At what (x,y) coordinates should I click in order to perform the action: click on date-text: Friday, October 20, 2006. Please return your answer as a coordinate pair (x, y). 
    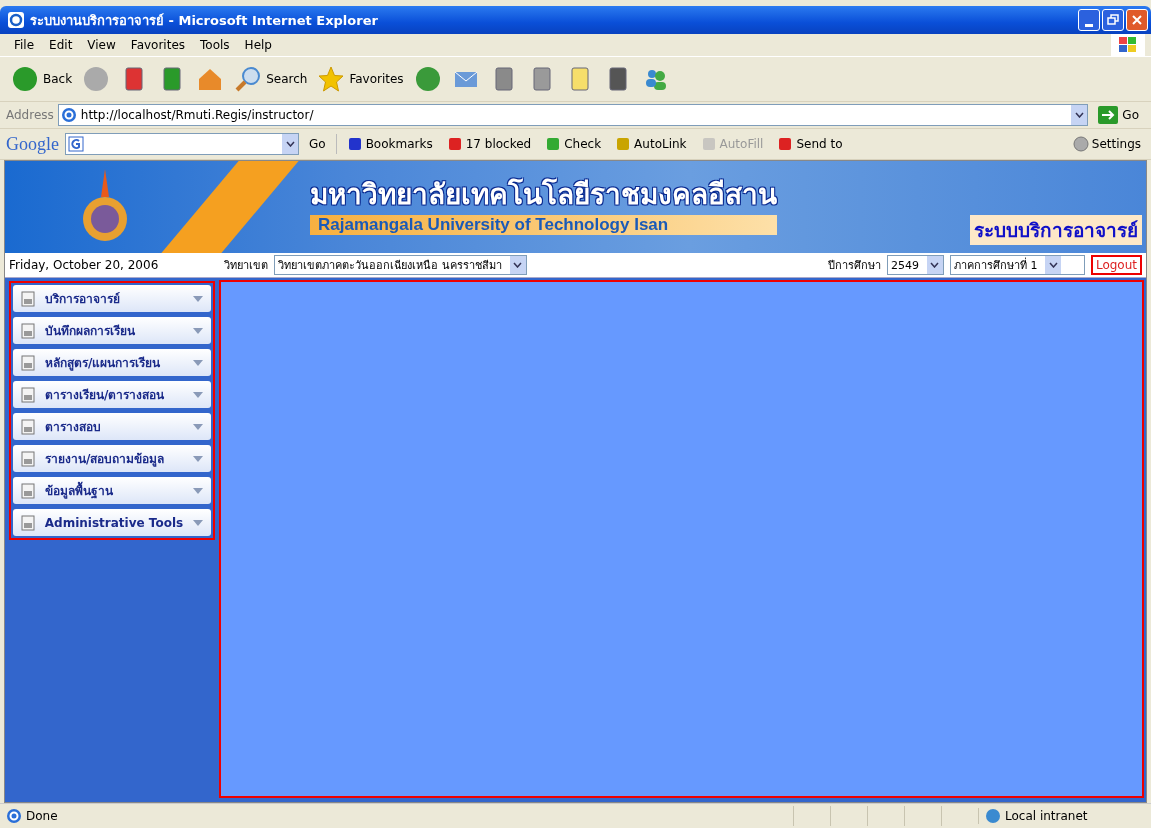
    Looking at the image, I should click on (84, 265).